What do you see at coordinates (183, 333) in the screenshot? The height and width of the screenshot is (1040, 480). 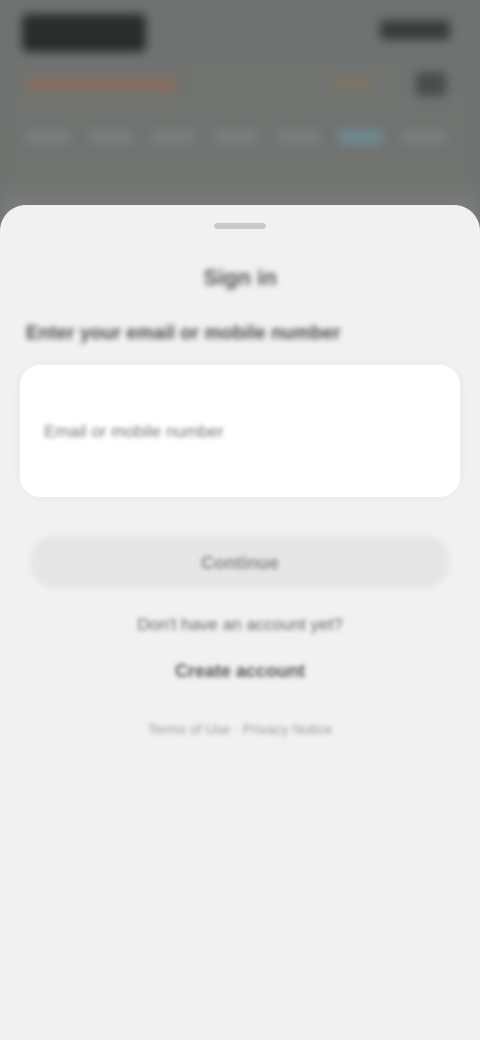 I see `sheet-heading: Enter your email or mobile number` at bounding box center [183, 333].